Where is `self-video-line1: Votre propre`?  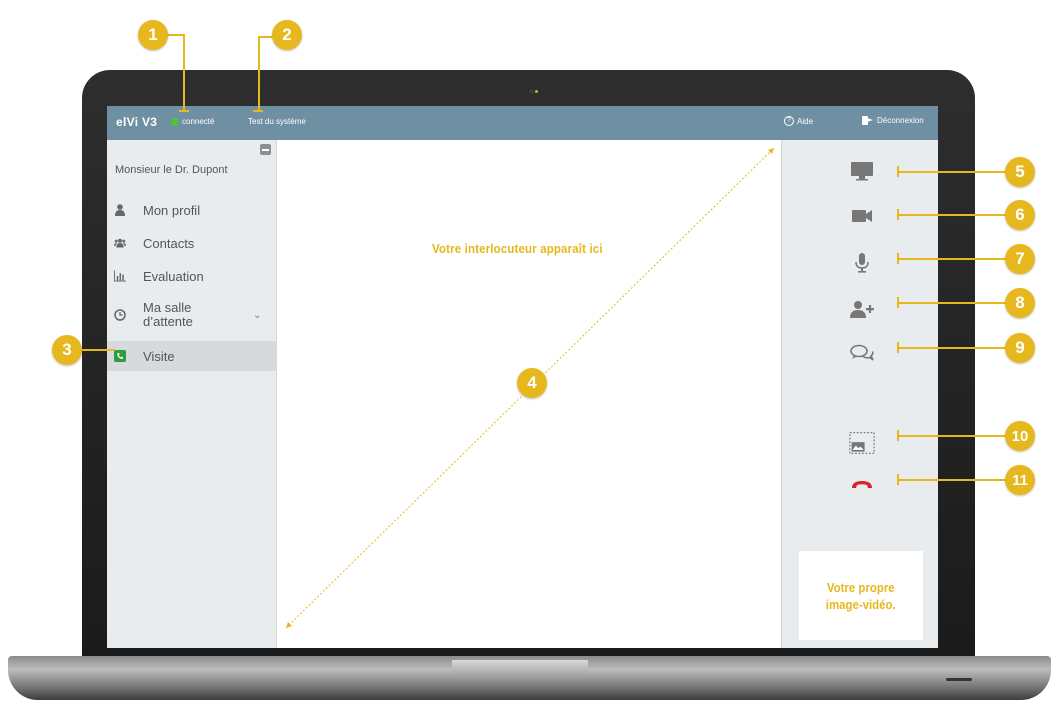
self-video-line1: Votre propre is located at coordinates (861, 587).